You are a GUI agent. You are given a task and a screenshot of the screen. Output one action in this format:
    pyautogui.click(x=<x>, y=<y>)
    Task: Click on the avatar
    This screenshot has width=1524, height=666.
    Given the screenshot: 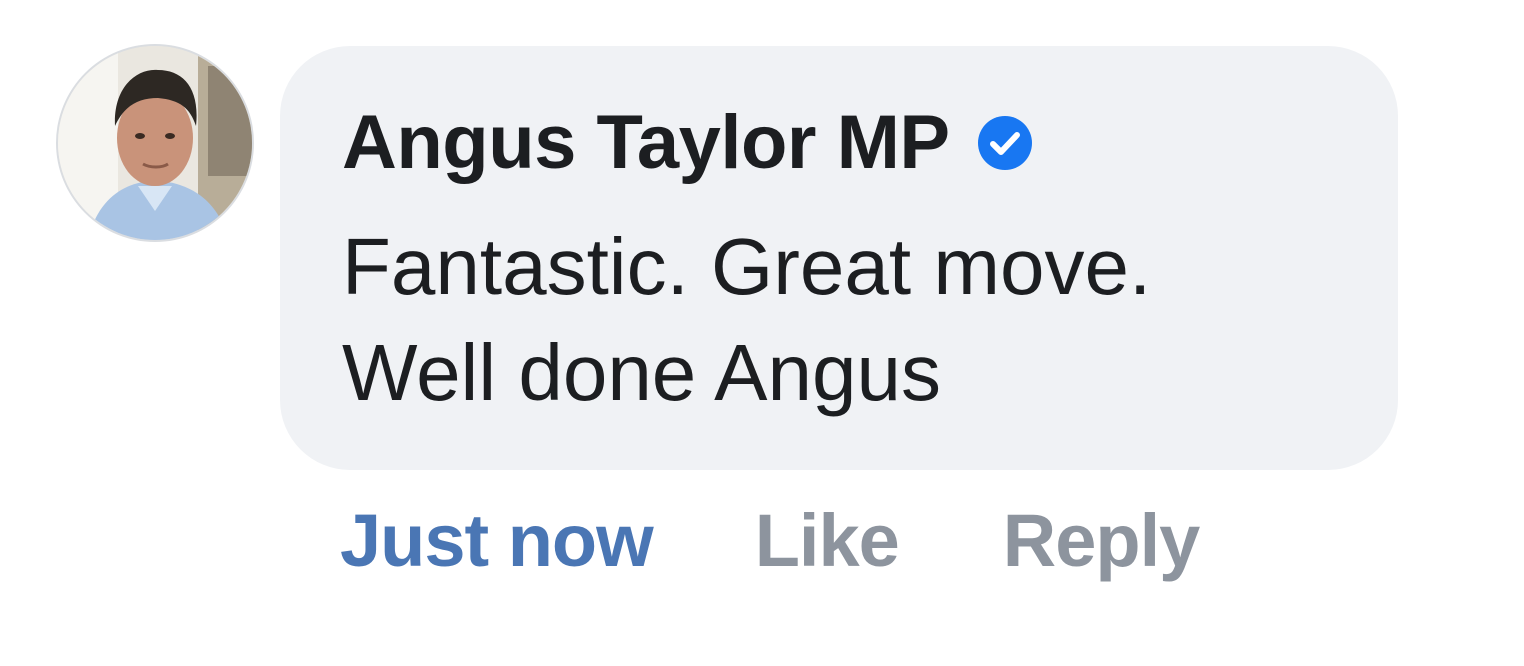 What is the action you would take?
    pyautogui.click(x=155, y=143)
    